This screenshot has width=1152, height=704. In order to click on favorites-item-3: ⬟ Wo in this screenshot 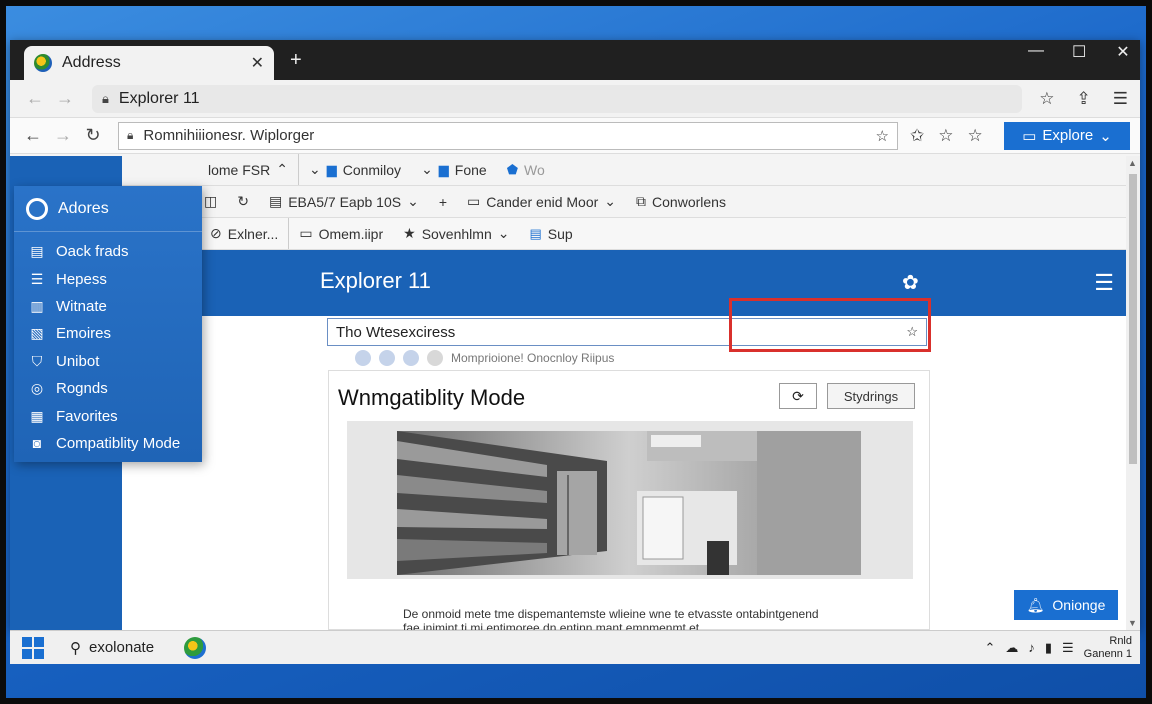, I will do `click(526, 169)`.